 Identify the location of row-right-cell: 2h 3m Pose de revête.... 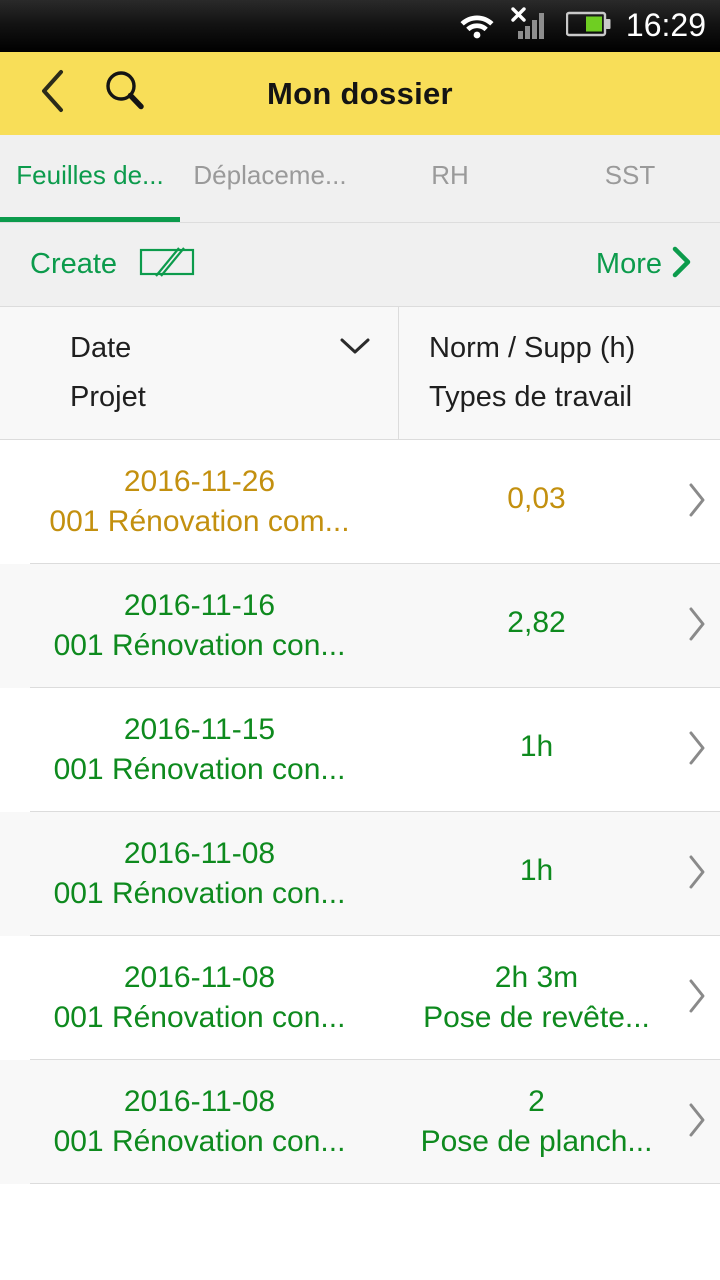
(536, 998).